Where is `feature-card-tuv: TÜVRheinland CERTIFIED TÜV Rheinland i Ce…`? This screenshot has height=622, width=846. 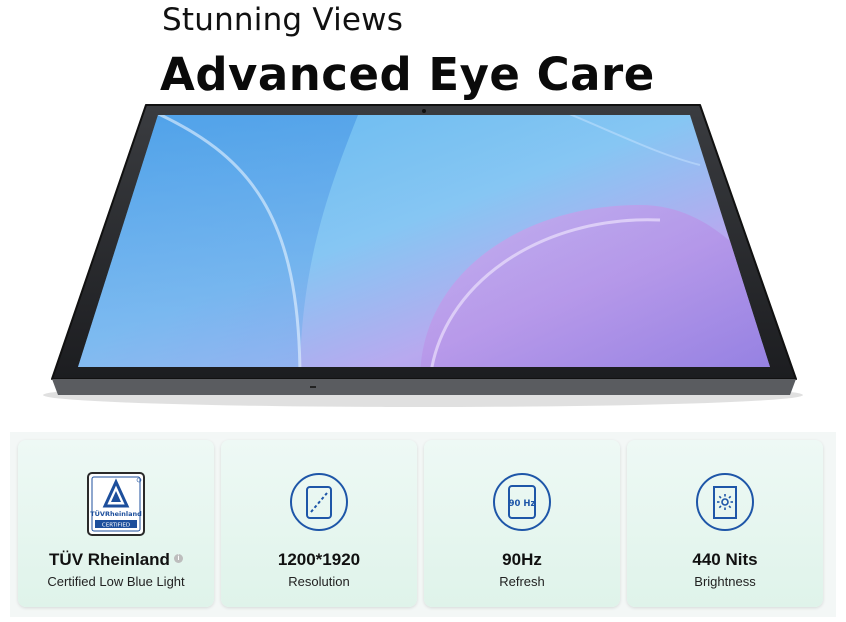
feature-card-tuv: TÜVRheinland CERTIFIED TÜV Rheinland i Ce… is located at coordinates (116, 523).